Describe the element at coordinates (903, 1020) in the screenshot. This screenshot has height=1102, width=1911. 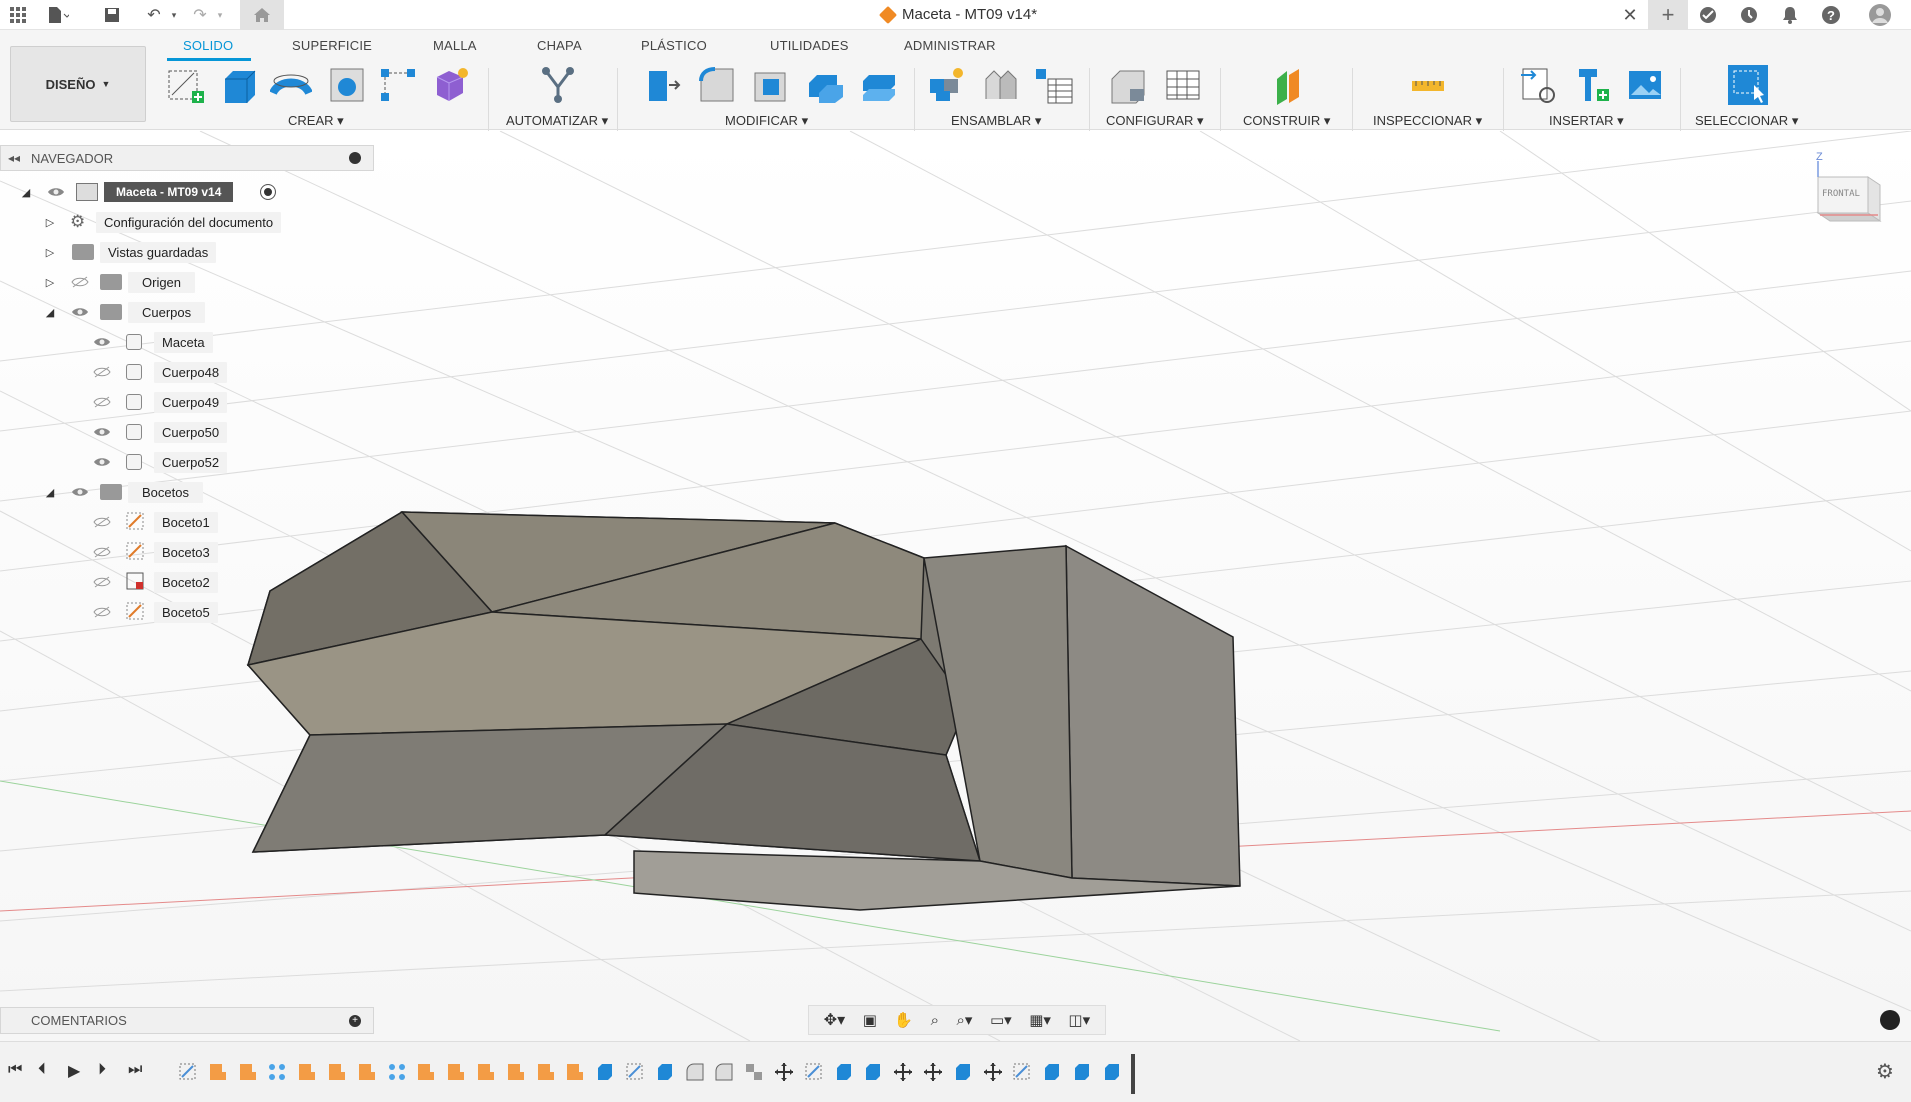
I see `pan-hand-icon: ✋` at that location.